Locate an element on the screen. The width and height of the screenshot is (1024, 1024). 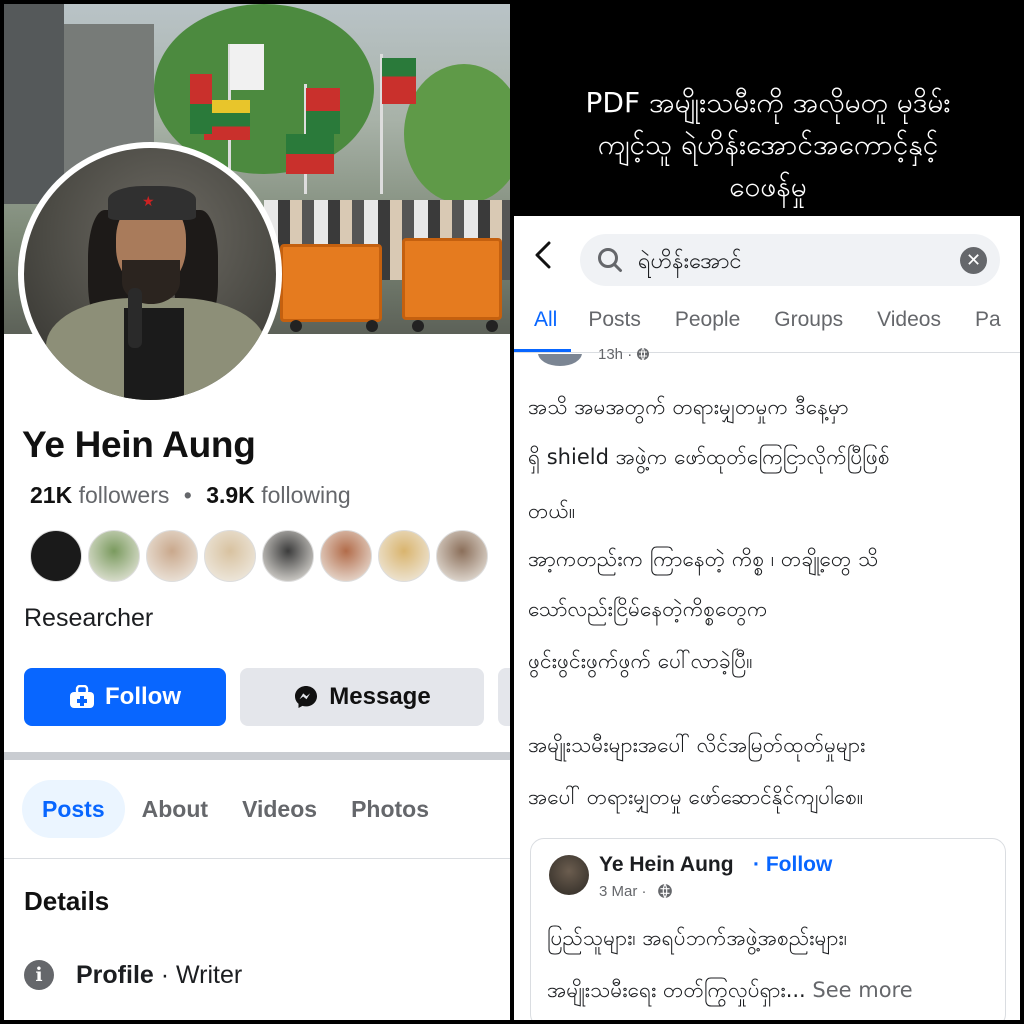
post-author-avatar is located at coordinates (566, 361).